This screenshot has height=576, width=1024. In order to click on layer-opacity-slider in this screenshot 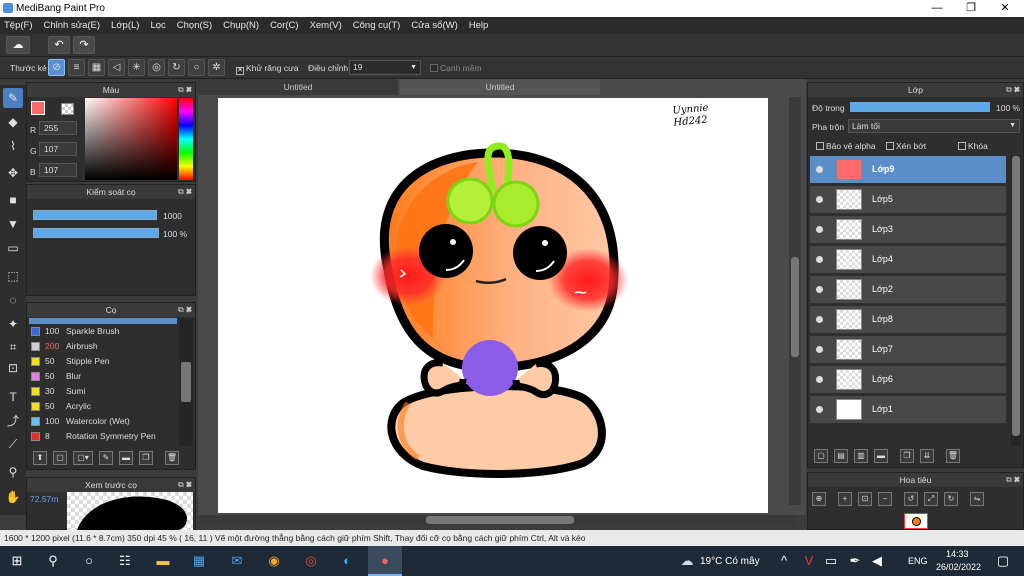, I will do `click(920, 107)`.